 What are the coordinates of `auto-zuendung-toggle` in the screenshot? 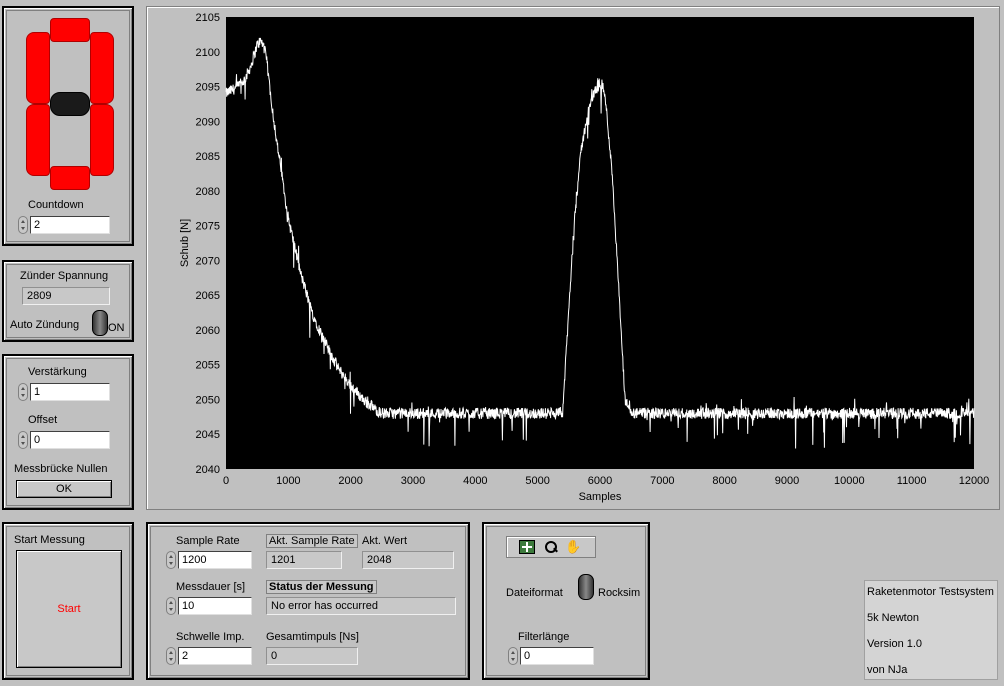 It's located at (100, 323).